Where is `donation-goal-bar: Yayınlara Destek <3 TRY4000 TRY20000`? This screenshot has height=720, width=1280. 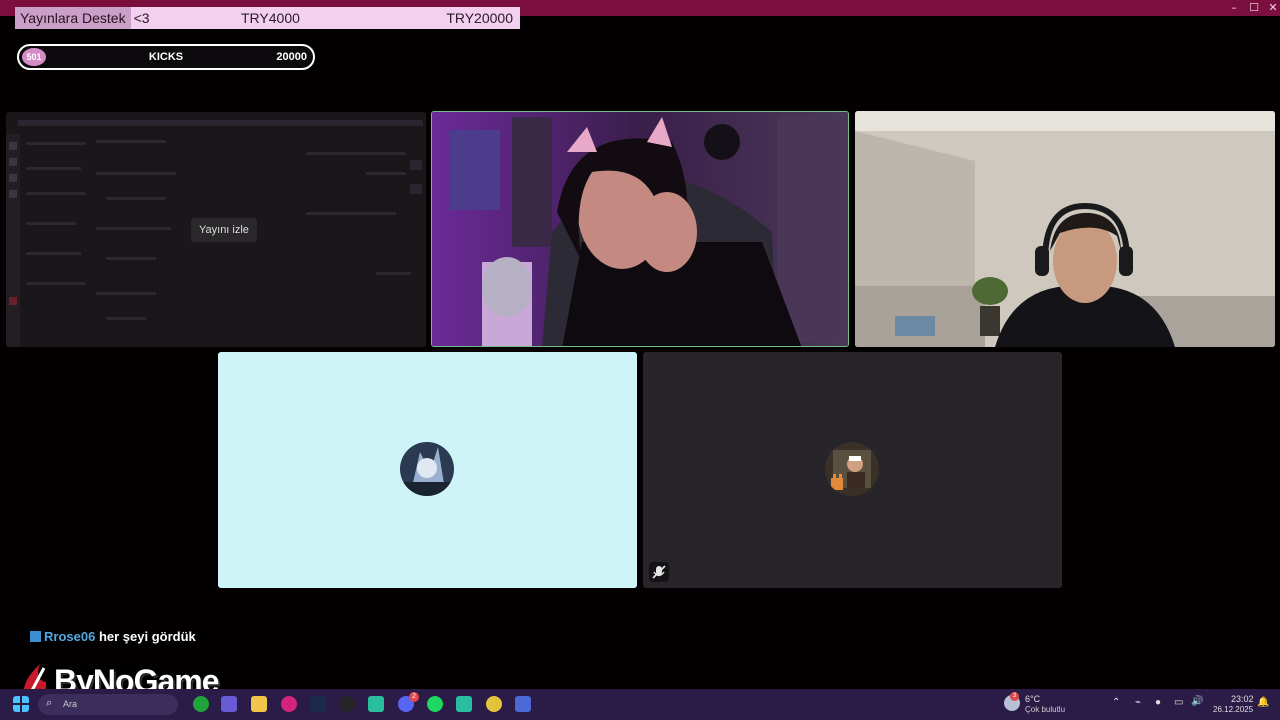
donation-goal-bar: Yayınlara Destek <3 TRY4000 TRY20000 is located at coordinates (267, 18).